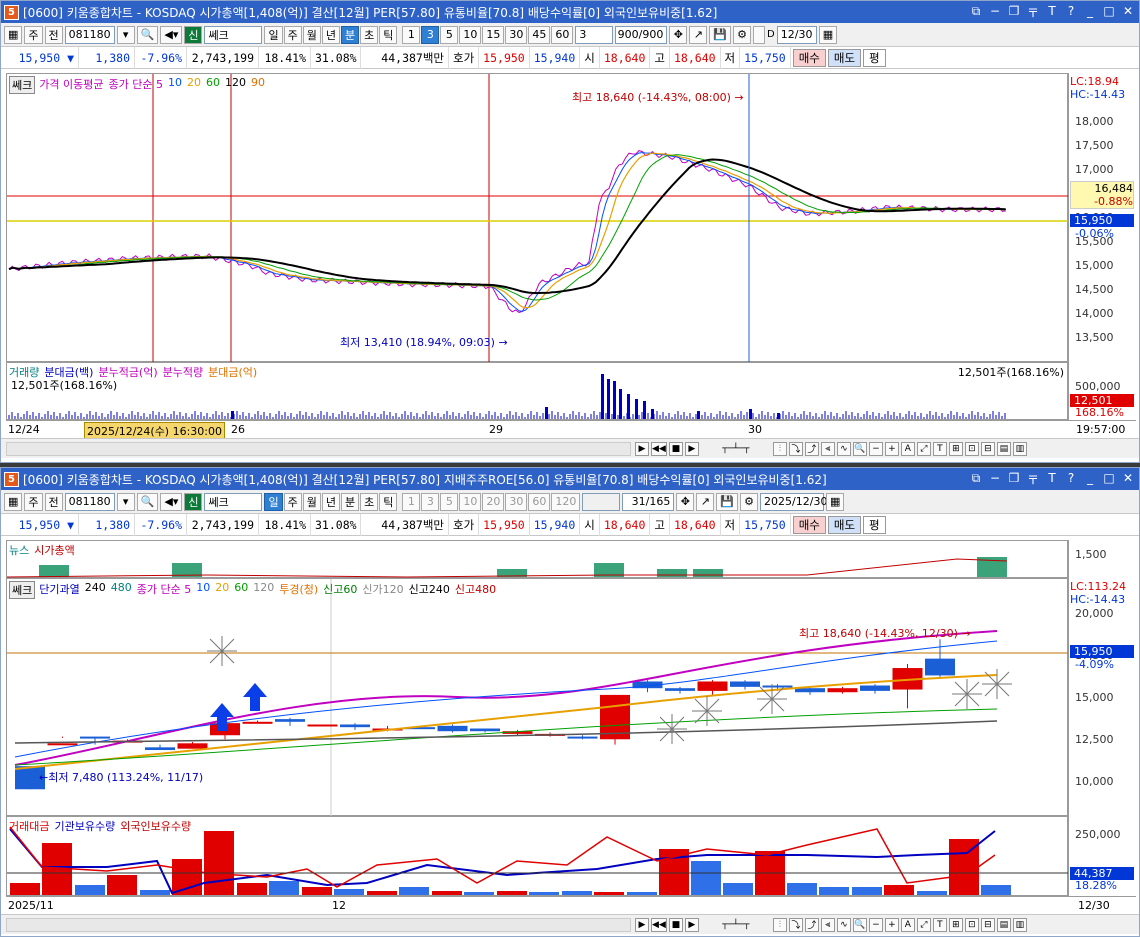  Describe the element at coordinates (147, 34) in the screenshot. I see `search-icon: 🔍` at that location.